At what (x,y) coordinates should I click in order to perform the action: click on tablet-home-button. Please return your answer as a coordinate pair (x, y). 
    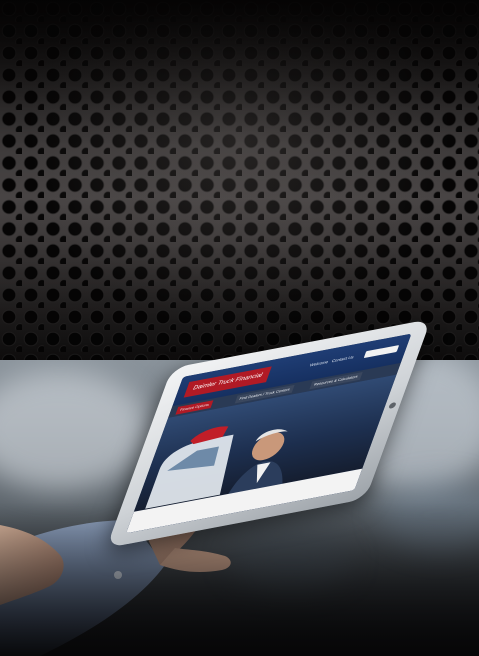
    Looking at the image, I should click on (392, 405).